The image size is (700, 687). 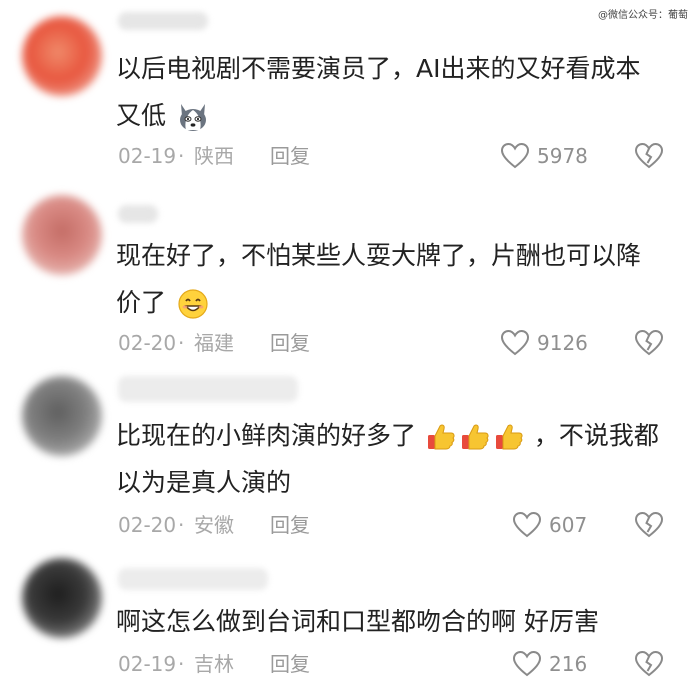 I want to click on comment-location: 福建, so click(x=214, y=343).